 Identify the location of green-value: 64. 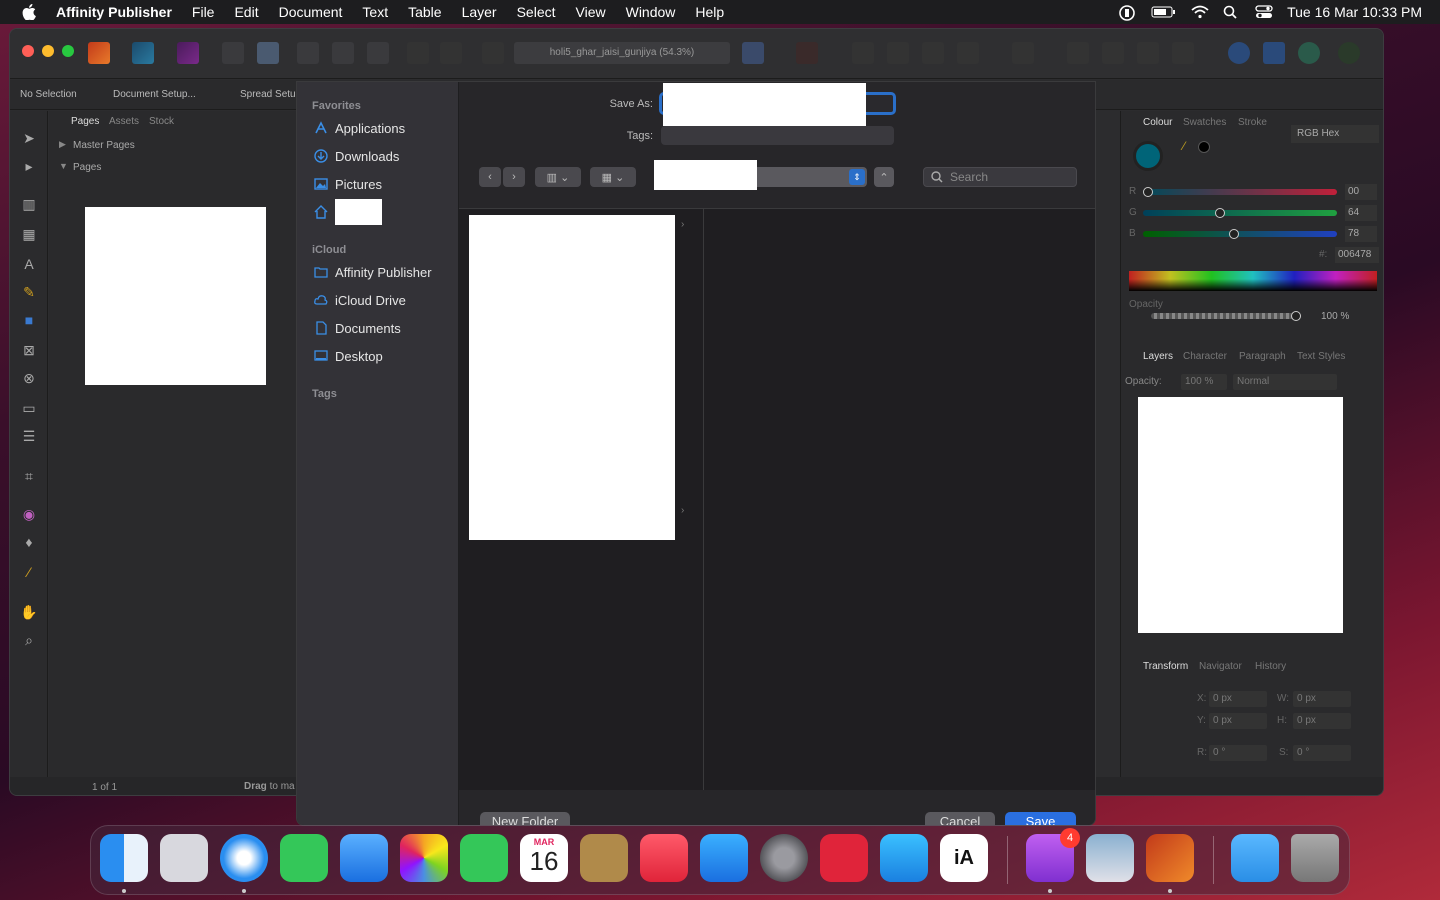
(1361, 213).